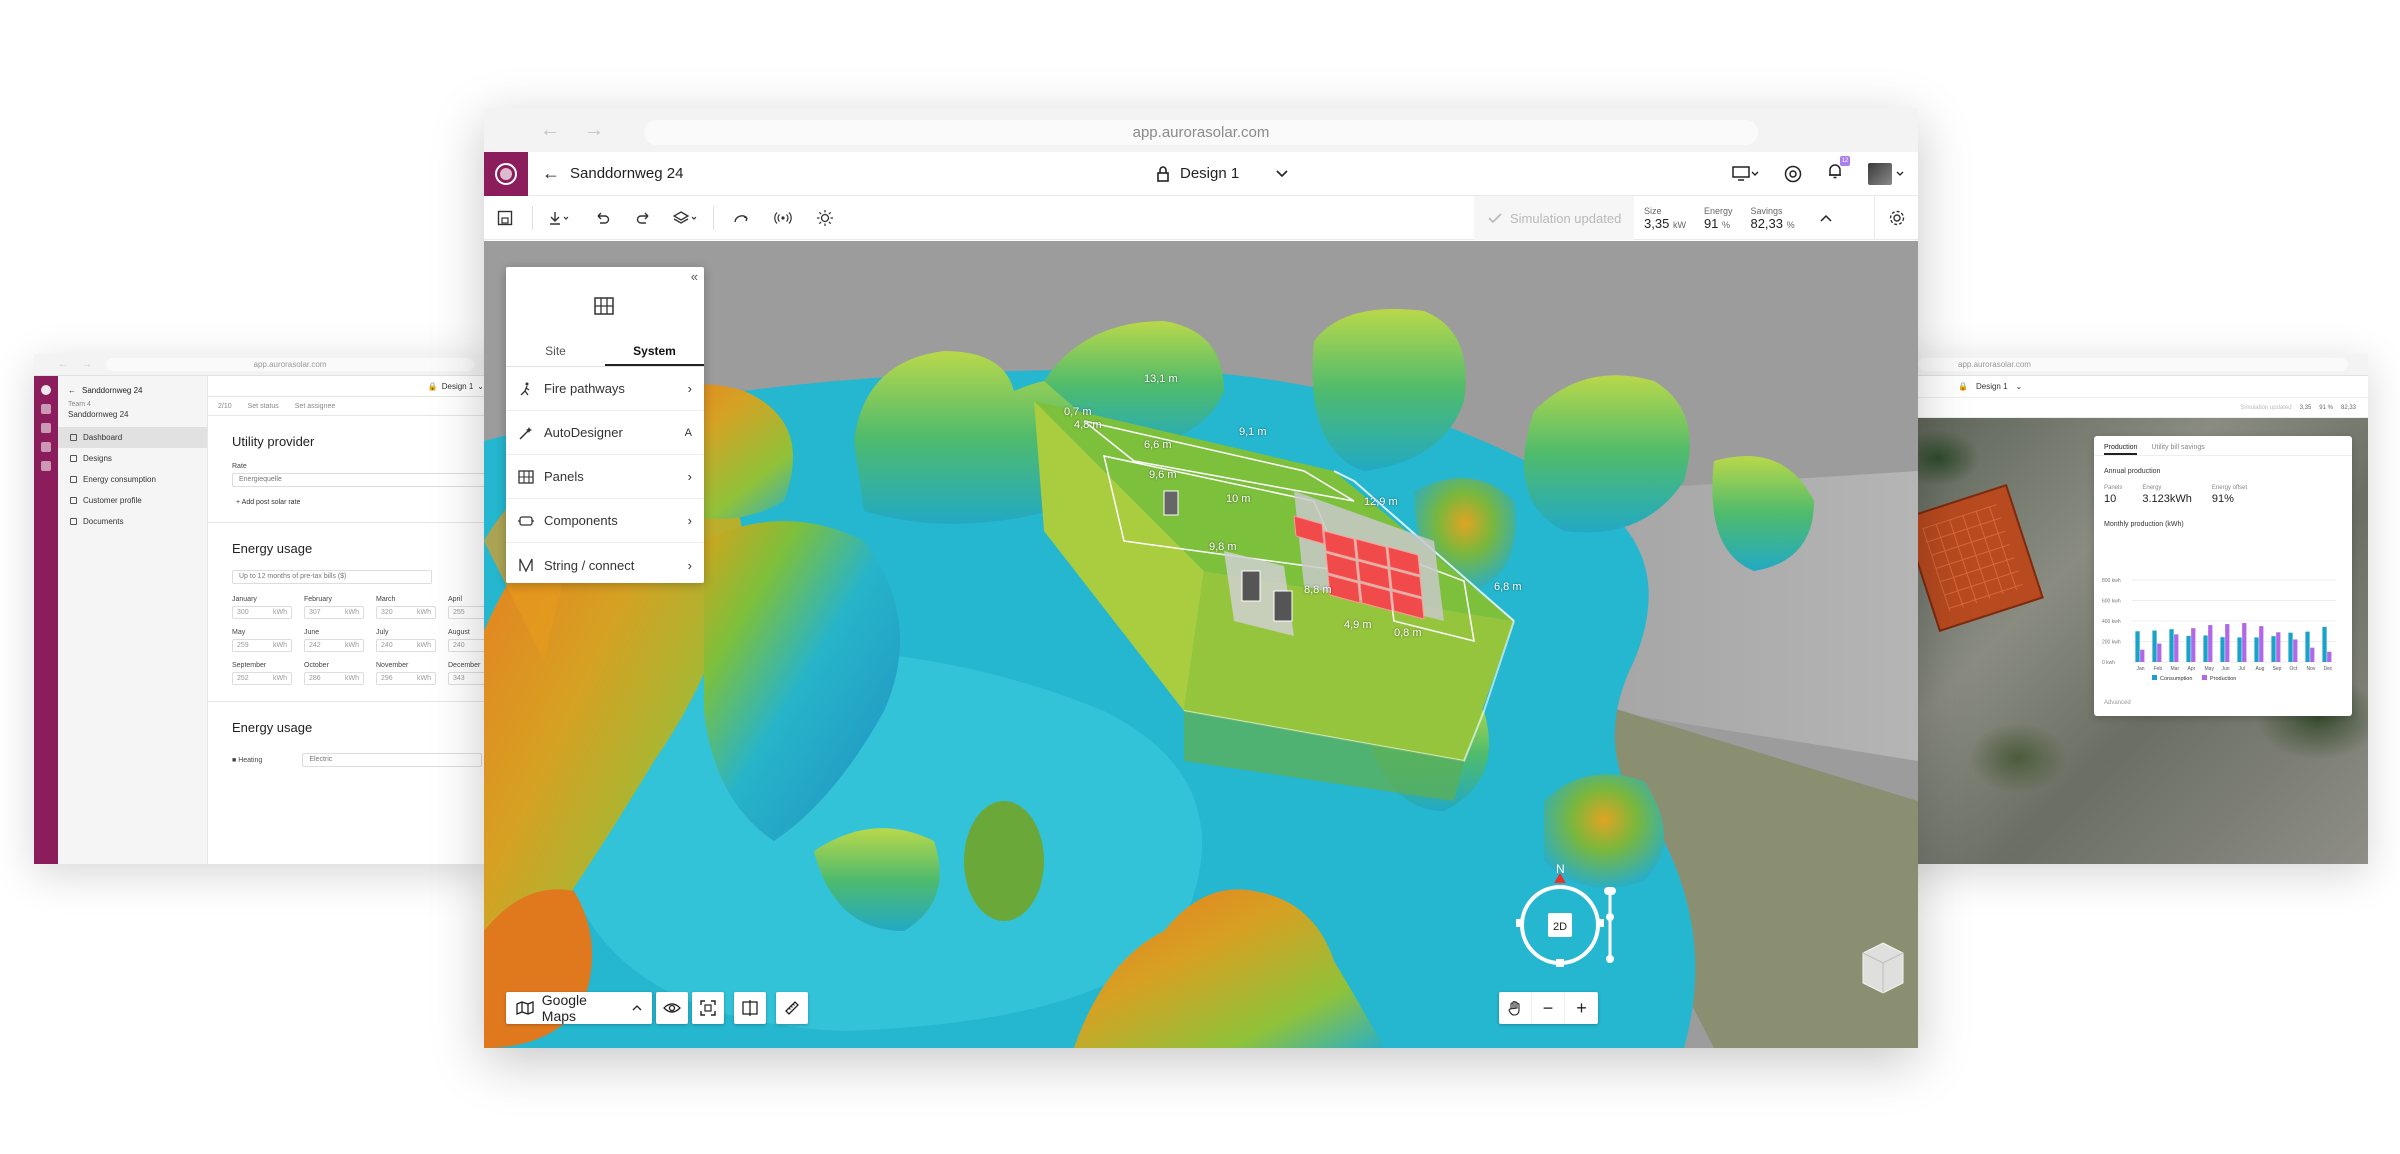 Image resolution: width=2400 pixels, height=1154 pixels. What do you see at coordinates (73, 521) in the screenshot?
I see `document-icon` at bounding box center [73, 521].